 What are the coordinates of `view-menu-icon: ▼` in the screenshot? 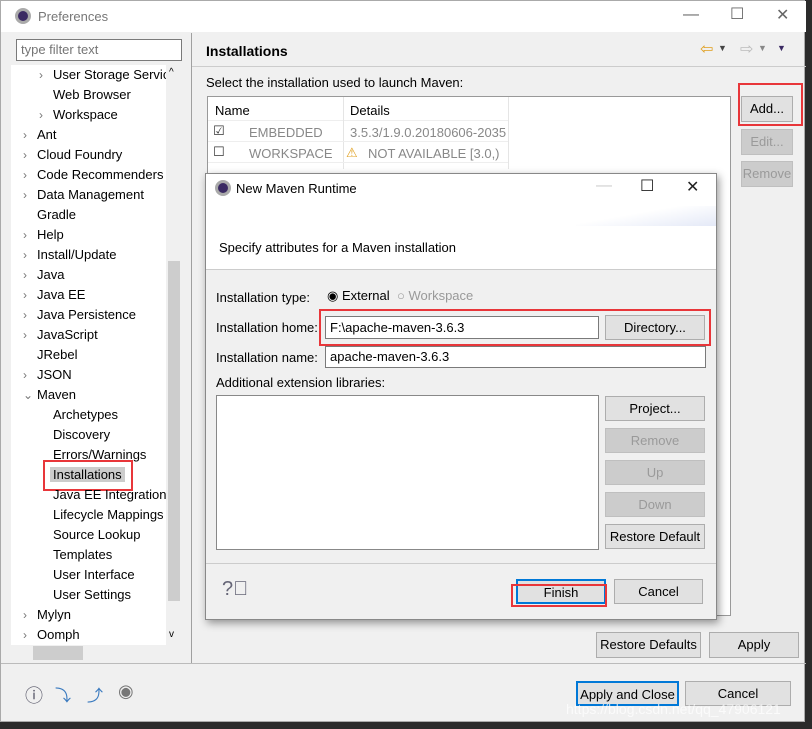 It's located at (781, 48).